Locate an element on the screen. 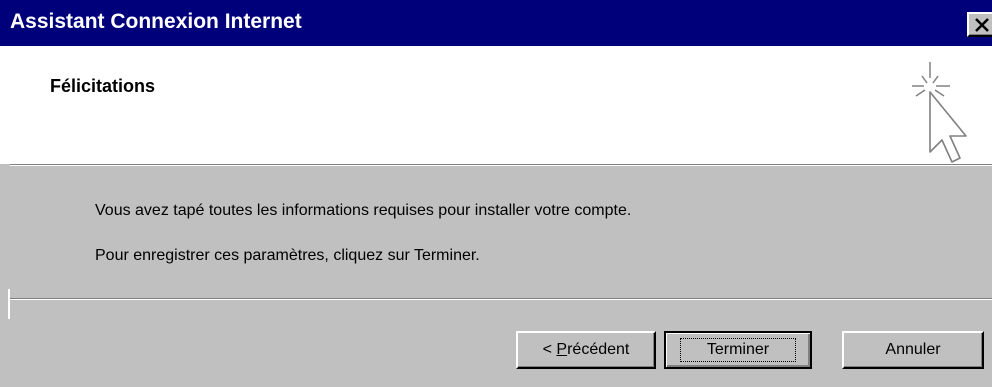 The height and width of the screenshot is (387, 992). previous-label-mnemonic: P is located at coordinates (562, 349).